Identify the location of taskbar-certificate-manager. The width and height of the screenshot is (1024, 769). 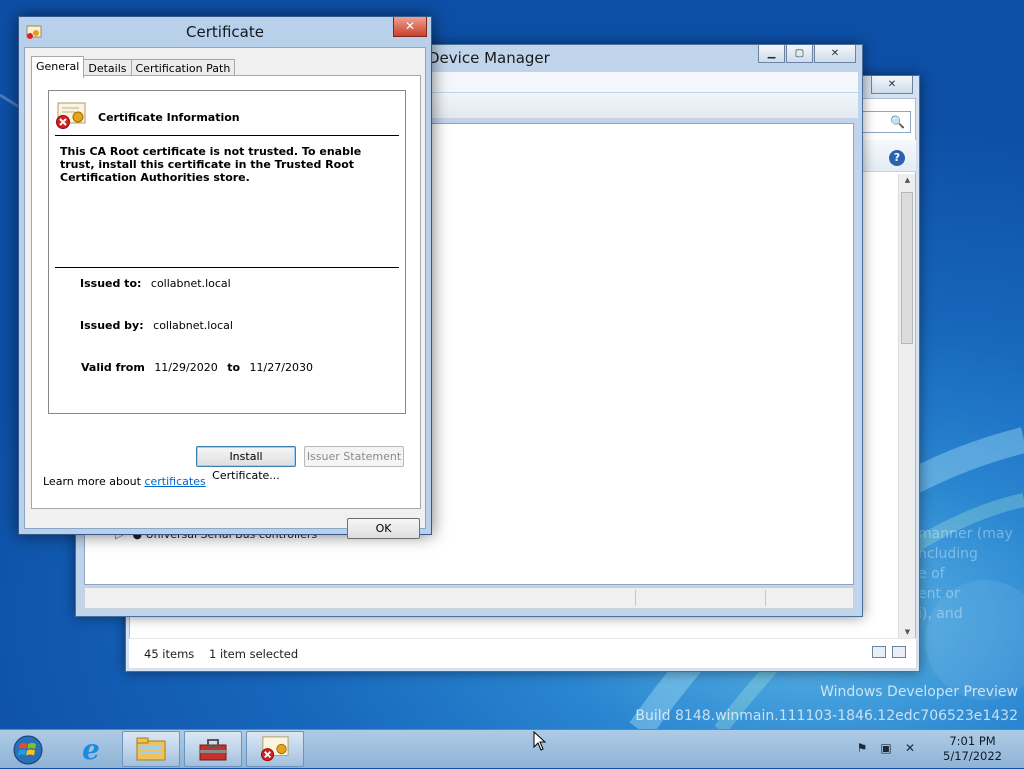
(275, 749).